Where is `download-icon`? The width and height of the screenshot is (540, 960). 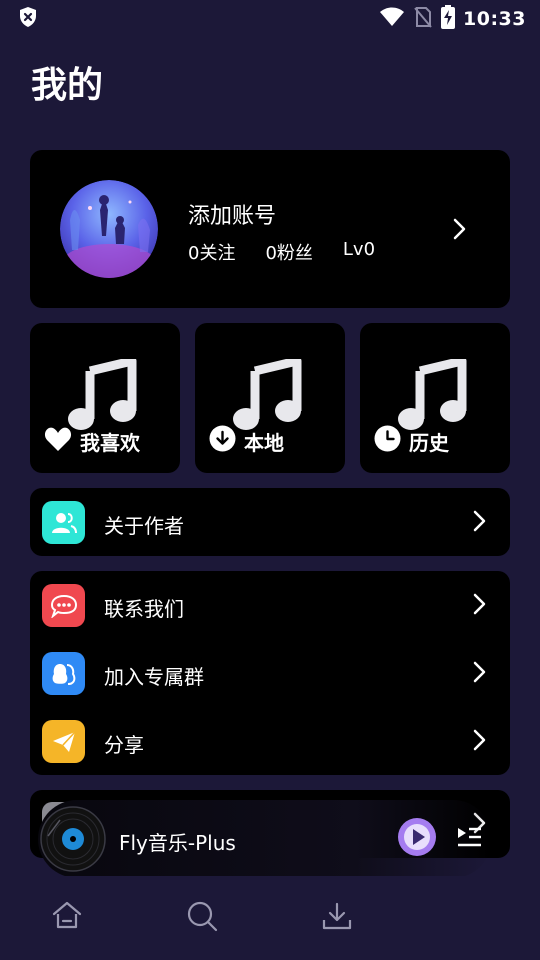
download-icon is located at coordinates (337, 918).